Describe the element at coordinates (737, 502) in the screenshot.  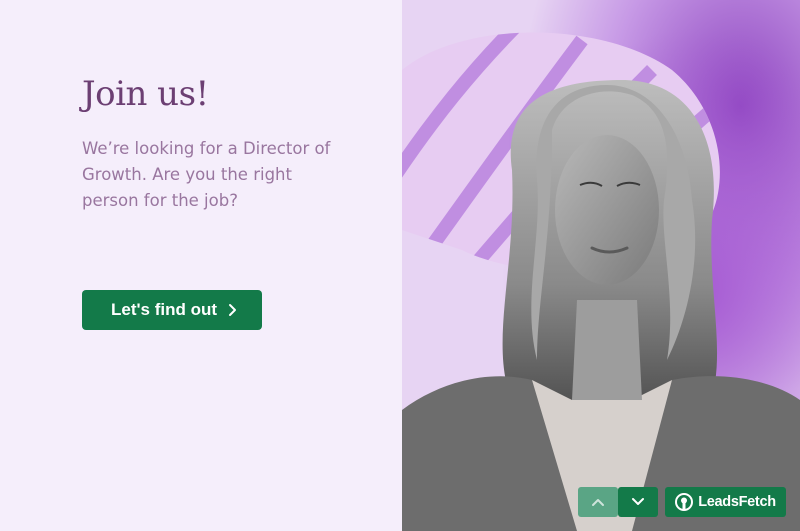
I see `badge-label: LeadsFetch` at that location.